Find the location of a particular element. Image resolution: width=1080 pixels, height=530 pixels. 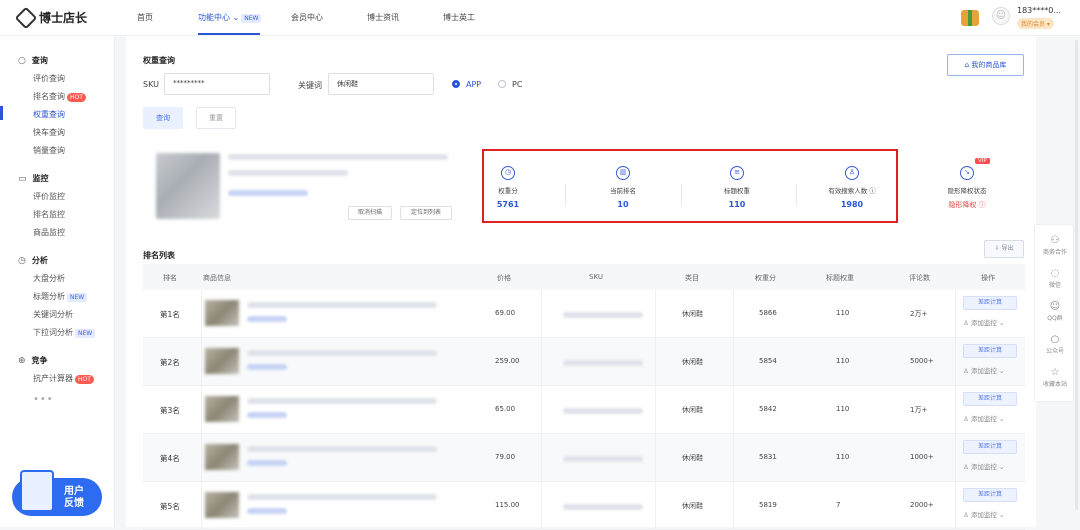

tool-favorite: ☆ 收藏本站 is located at coordinates (1055, 377).